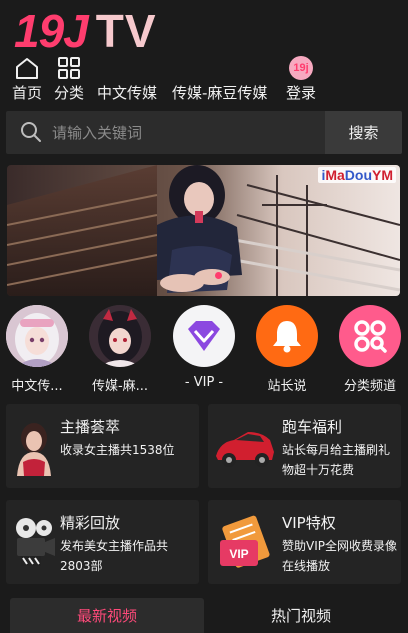 Image resolution: width=408 pixels, height=633 pixels. What do you see at coordinates (69, 68) in the screenshot?
I see `grid-icon` at bounding box center [69, 68].